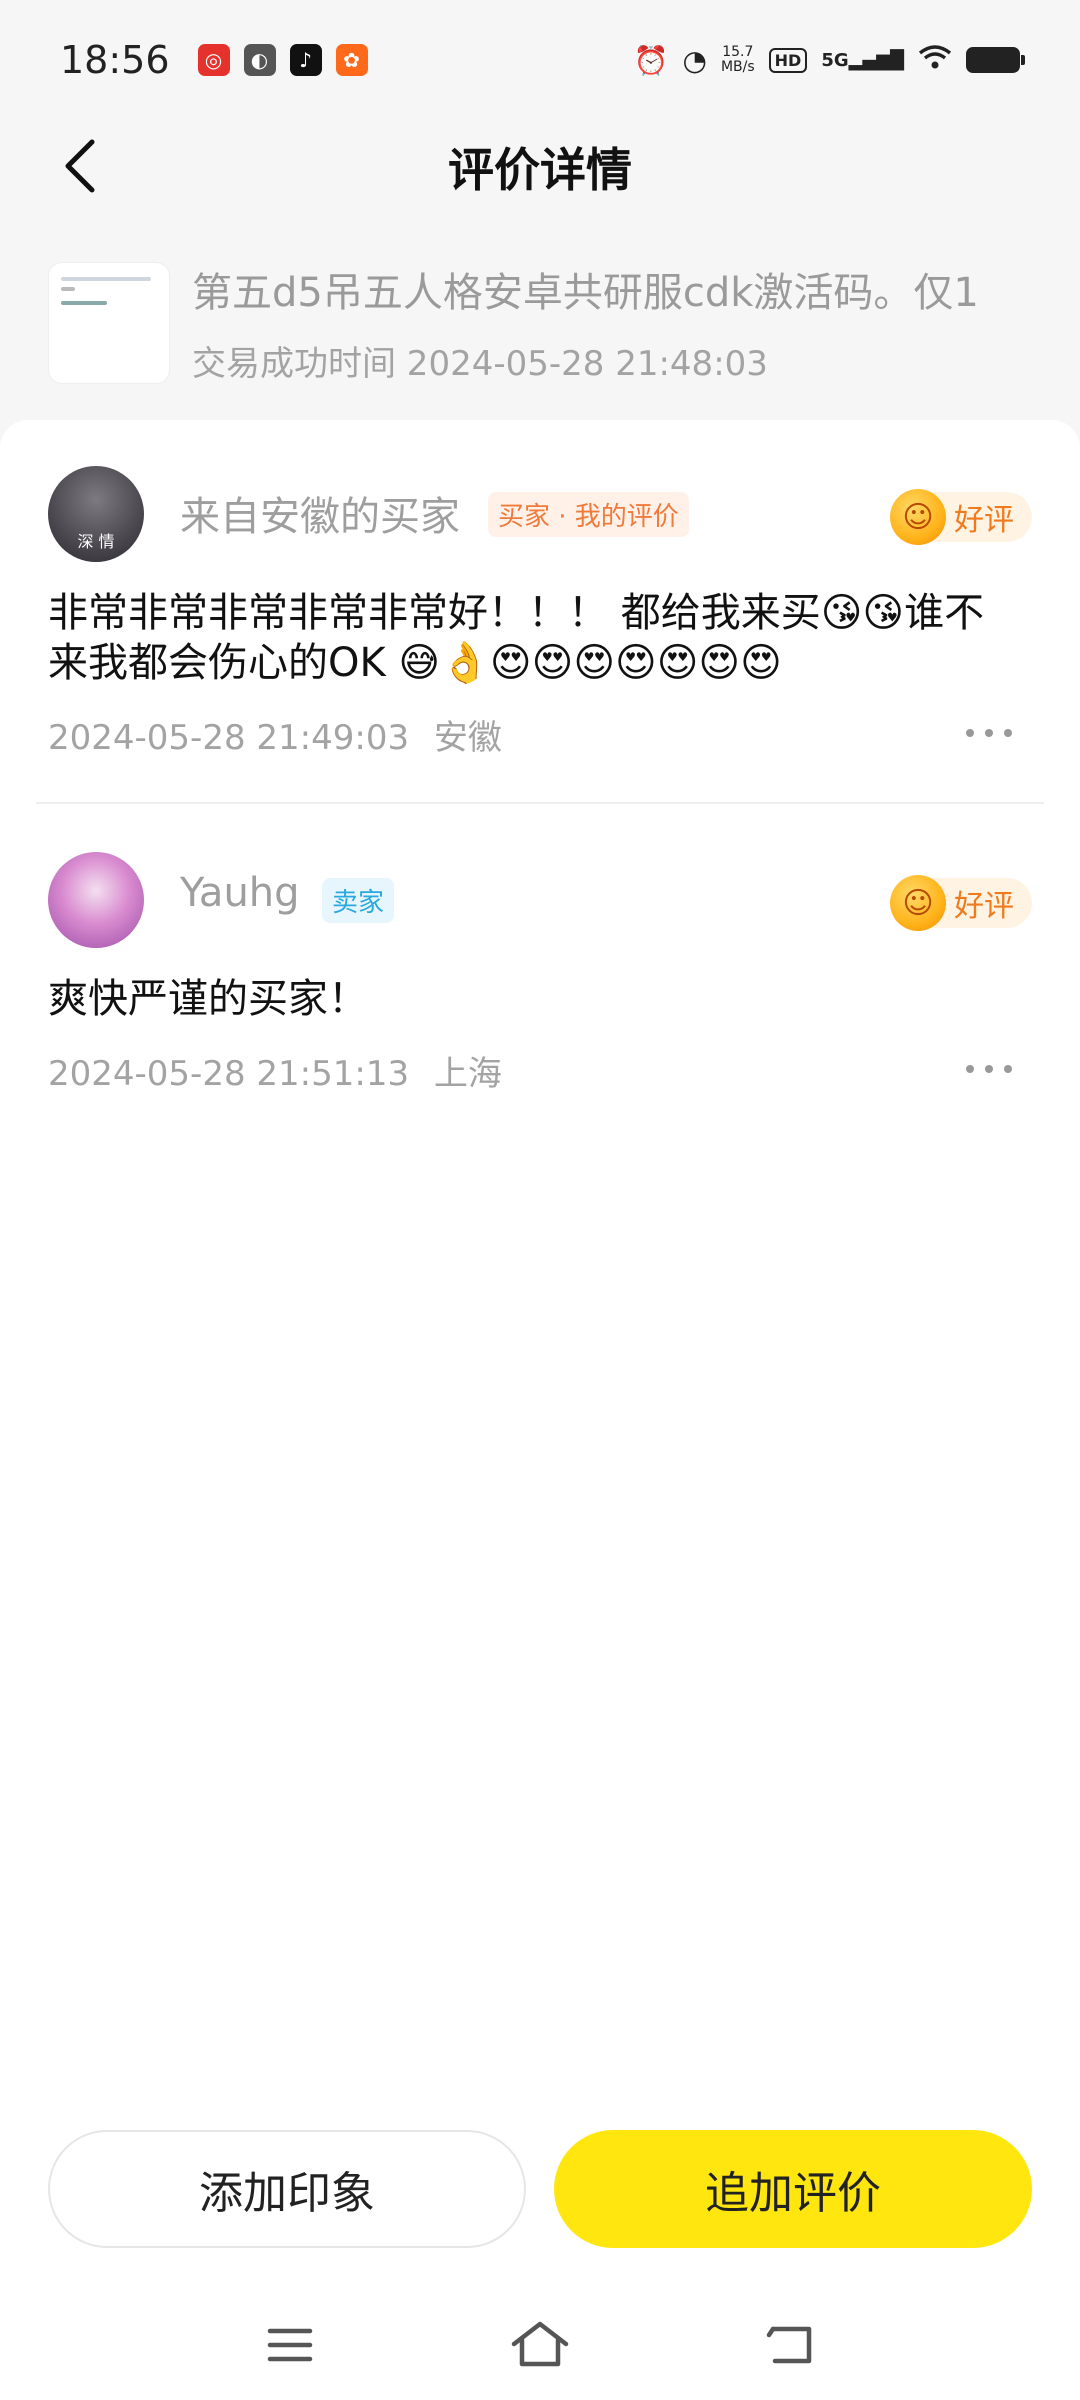  I want to click on home-icon, so click(540, 2344).